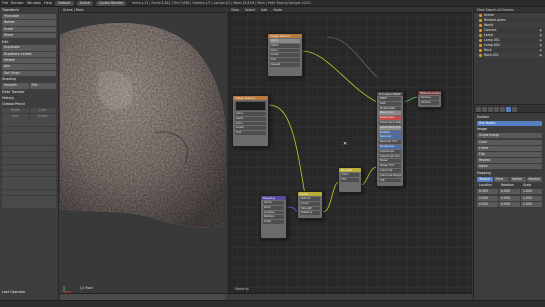  What do you see at coordinates (29, 92) in the screenshot?
I see `section-data-transfer: Data Transfer` at bounding box center [29, 92].